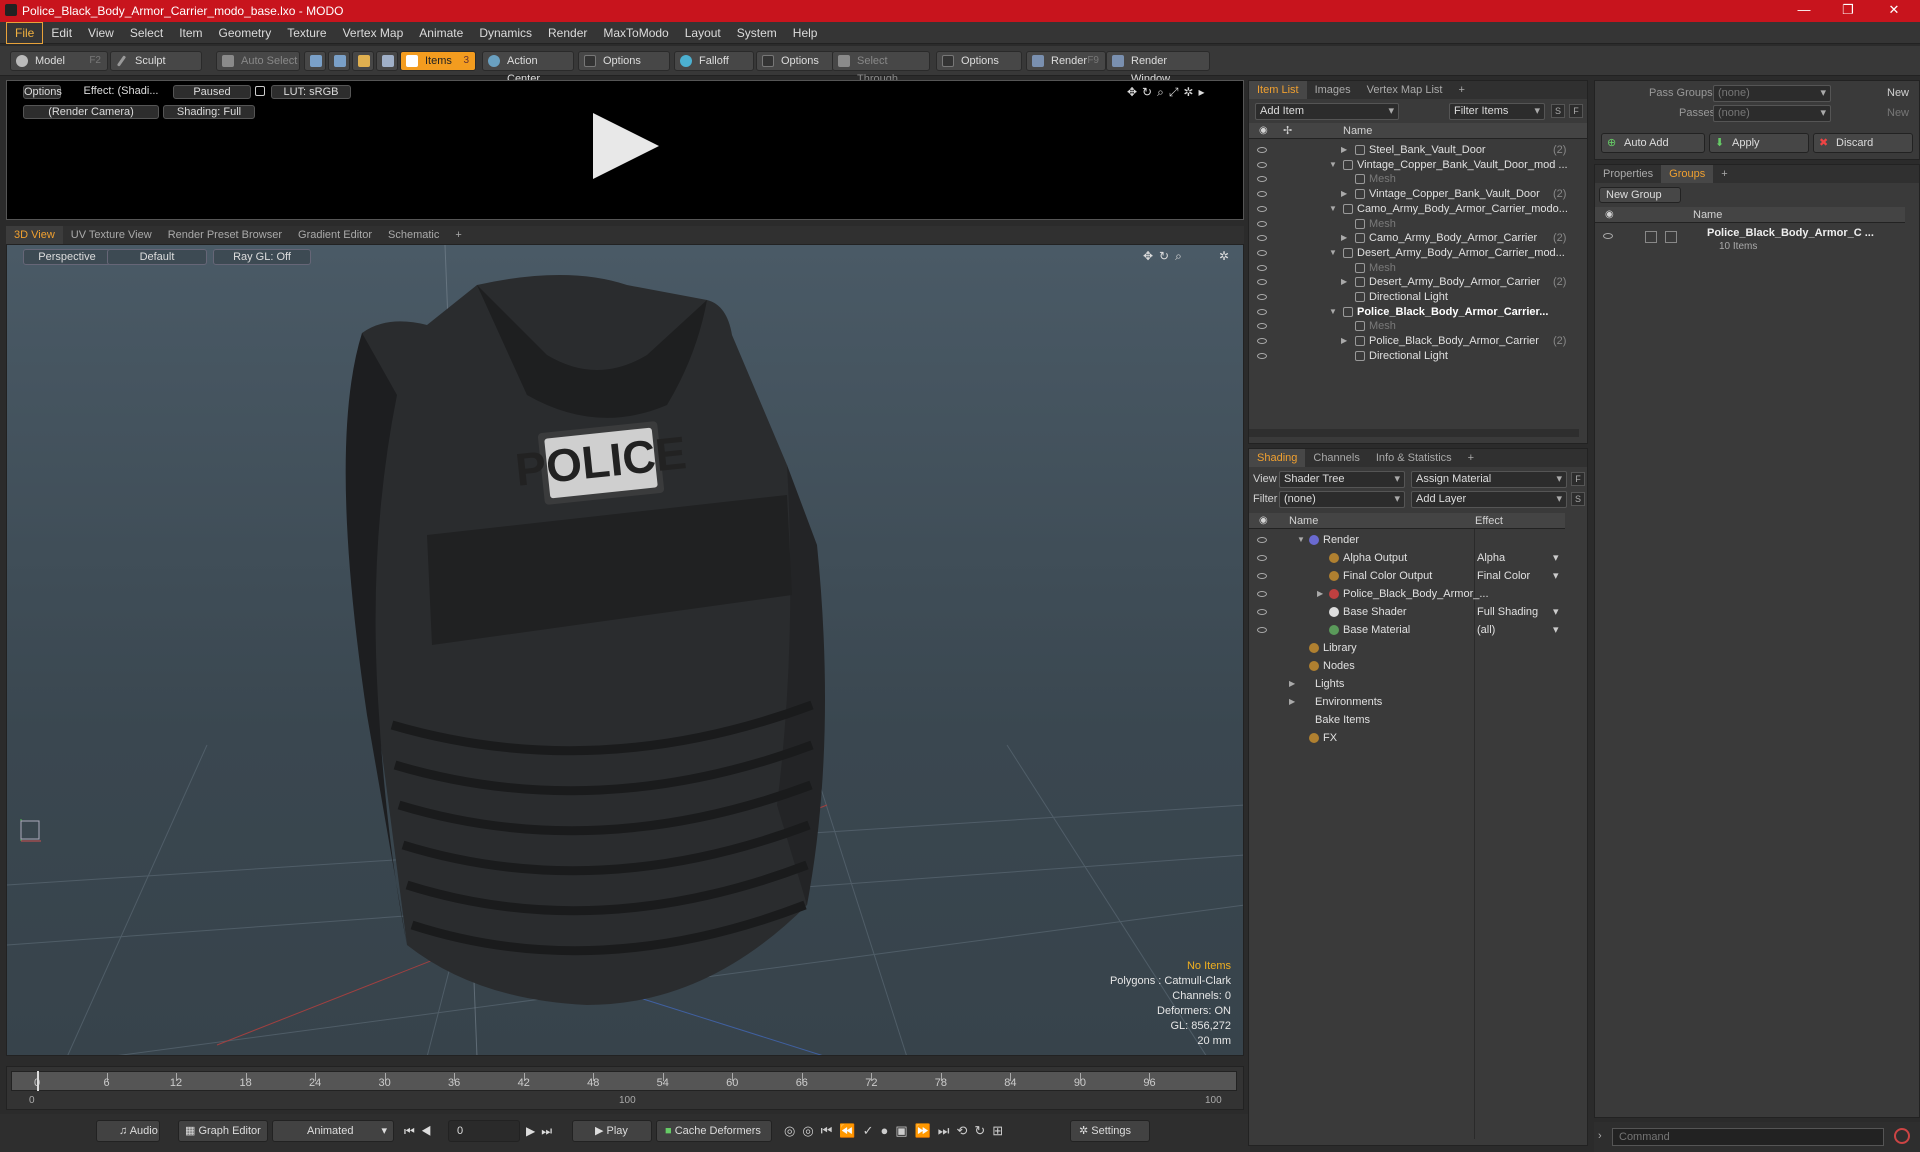 Image resolution: width=1920 pixels, height=1152 pixels. What do you see at coordinates (209, 112) in the screenshot?
I see `shading-dropdown: Shading: Full` at bounding box center [209, 112].